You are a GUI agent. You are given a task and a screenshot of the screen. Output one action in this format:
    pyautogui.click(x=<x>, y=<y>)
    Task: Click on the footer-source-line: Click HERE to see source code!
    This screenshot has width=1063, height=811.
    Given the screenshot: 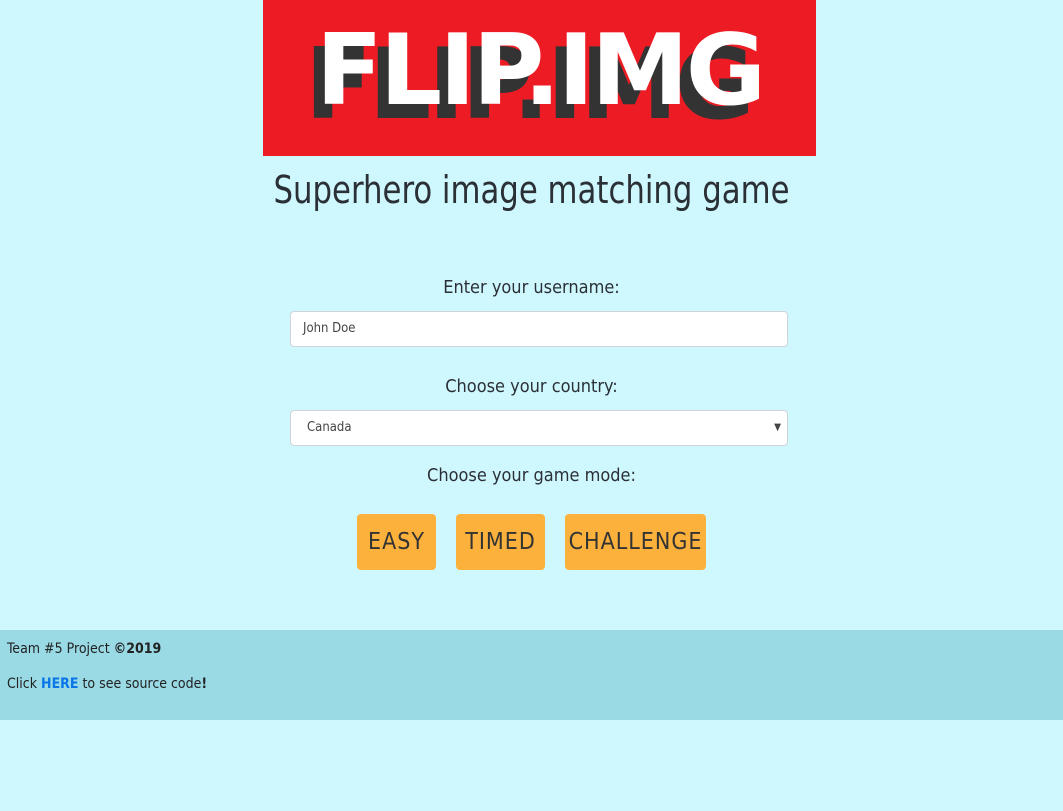 What is the action you would take?
    pyautogui.click(x=107, y=684)
    